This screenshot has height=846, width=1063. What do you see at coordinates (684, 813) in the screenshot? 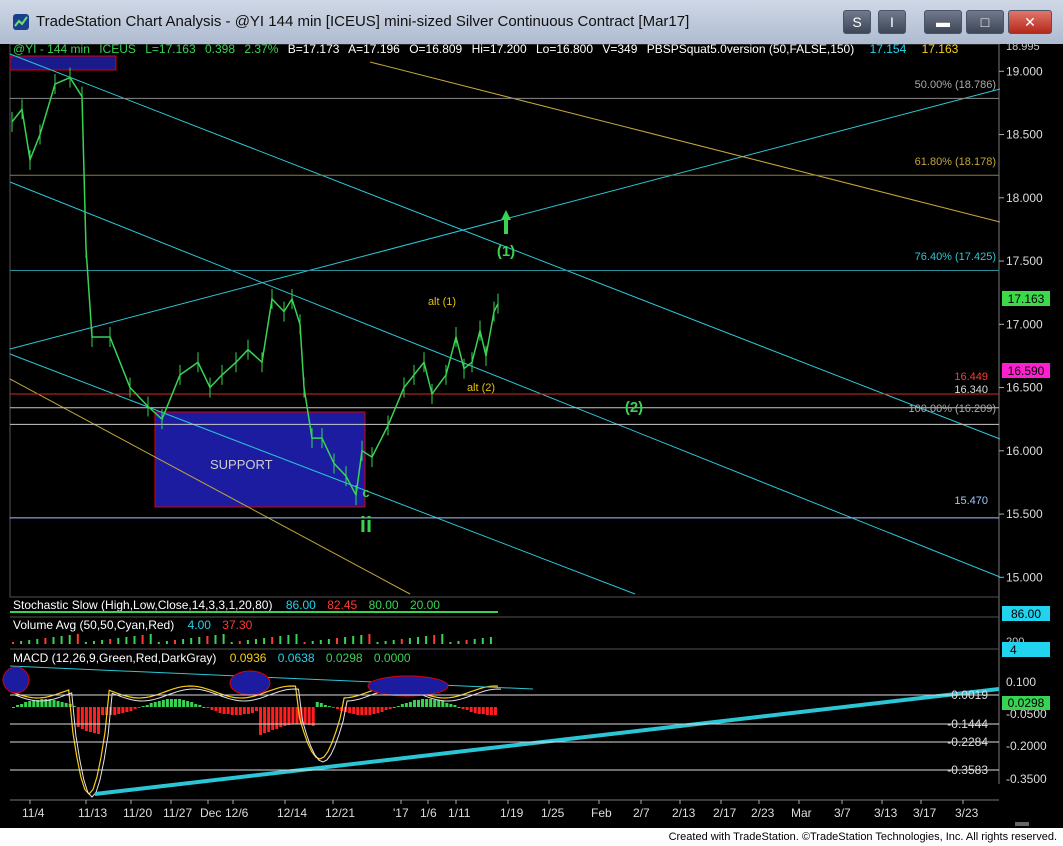
I see `time-tick-label: 2/13` at bounding box center [684, 813].